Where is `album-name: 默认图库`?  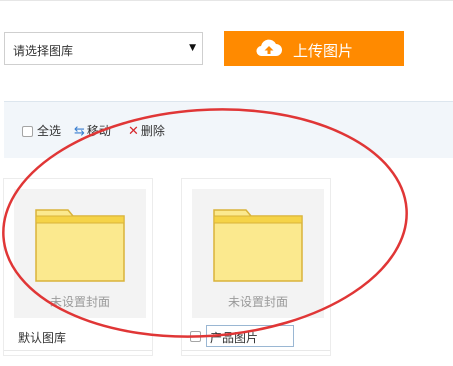 album-name: 默认图库 is located at coordinates (42, 337).